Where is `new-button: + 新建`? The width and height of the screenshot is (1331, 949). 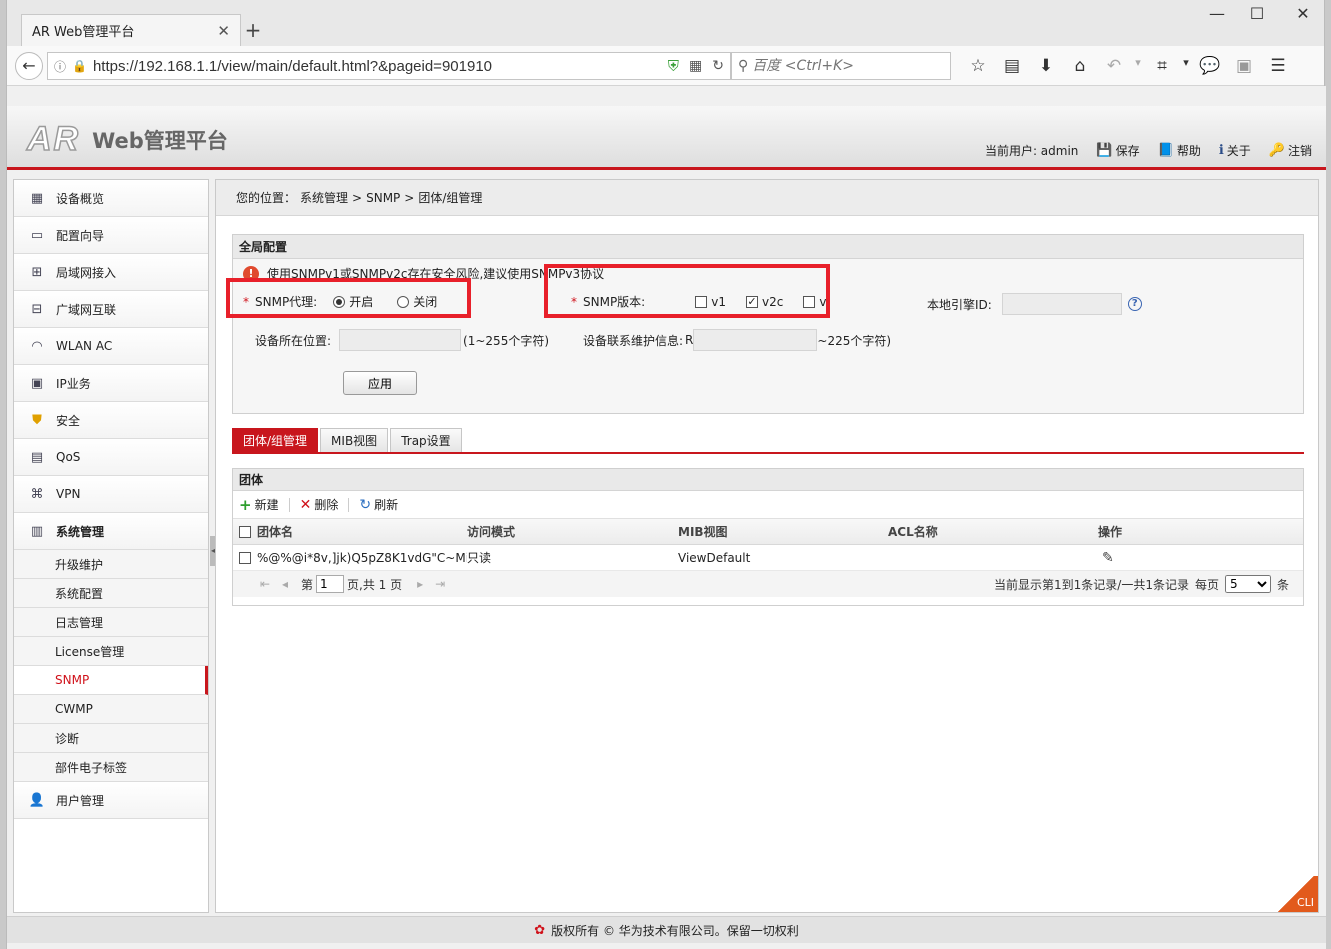 new-button: + 新建 is located at coordinates (259, 505).